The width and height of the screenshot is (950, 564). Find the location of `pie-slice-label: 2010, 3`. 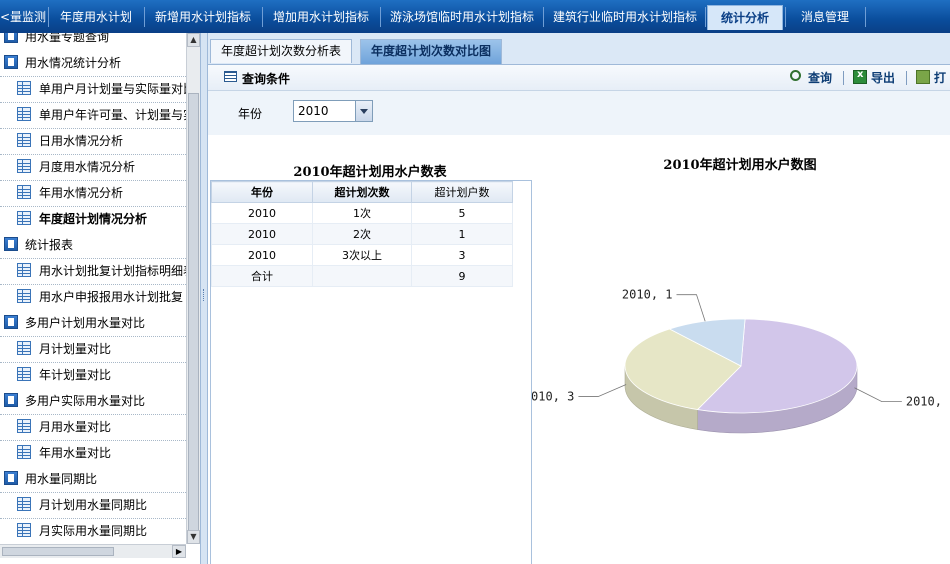

pie-slice-label: 2010, 3 is located at coordinates (553, 396).